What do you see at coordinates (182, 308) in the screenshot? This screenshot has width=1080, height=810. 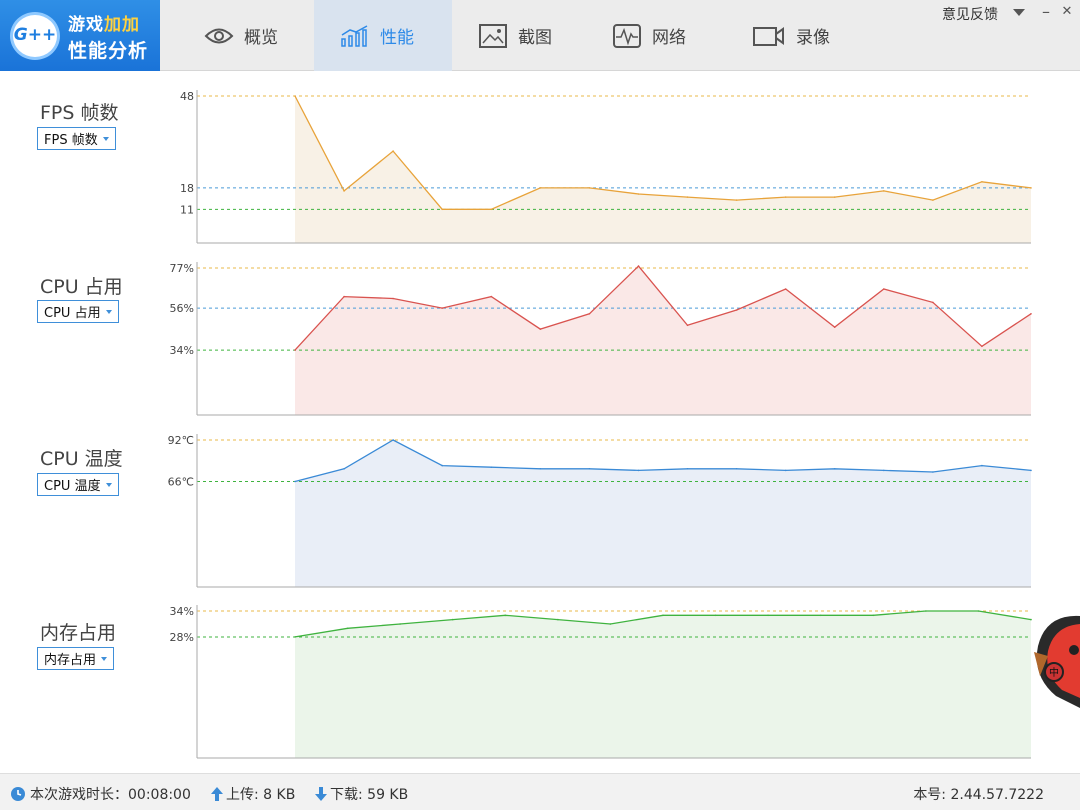 I see `y-tick-label: 56%` at bounding box center [182, 308].